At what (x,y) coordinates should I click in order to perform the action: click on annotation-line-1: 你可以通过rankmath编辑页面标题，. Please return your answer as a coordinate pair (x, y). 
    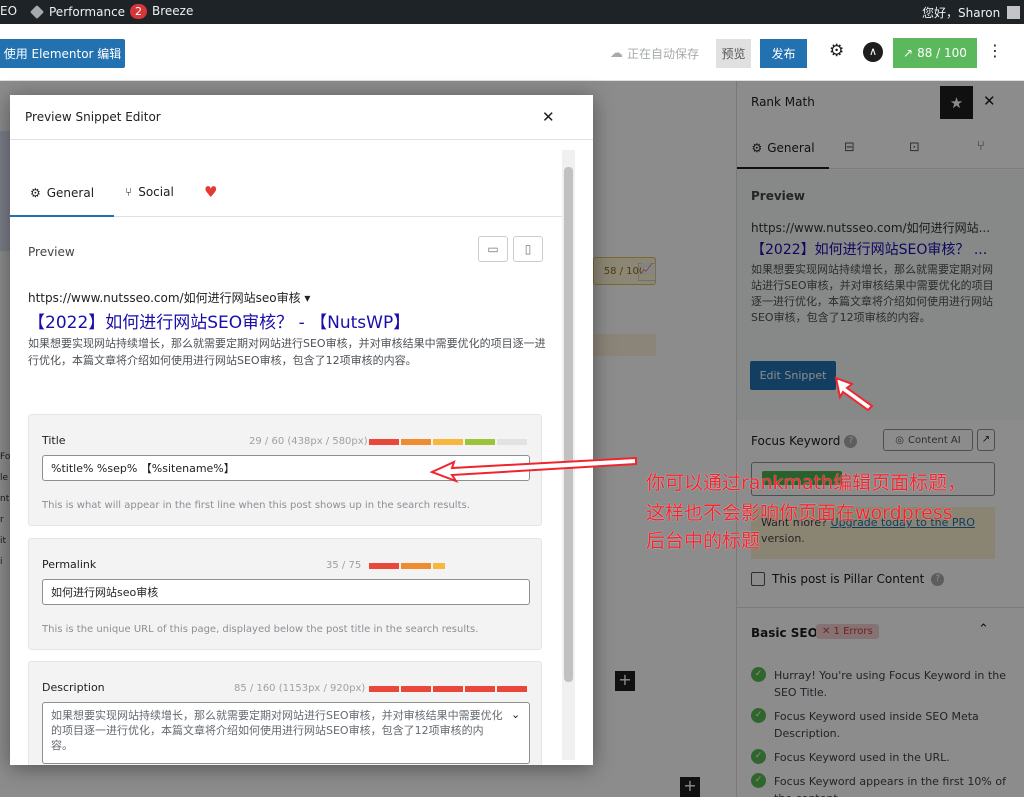
    Looking at the image, I should click on (806, 483).